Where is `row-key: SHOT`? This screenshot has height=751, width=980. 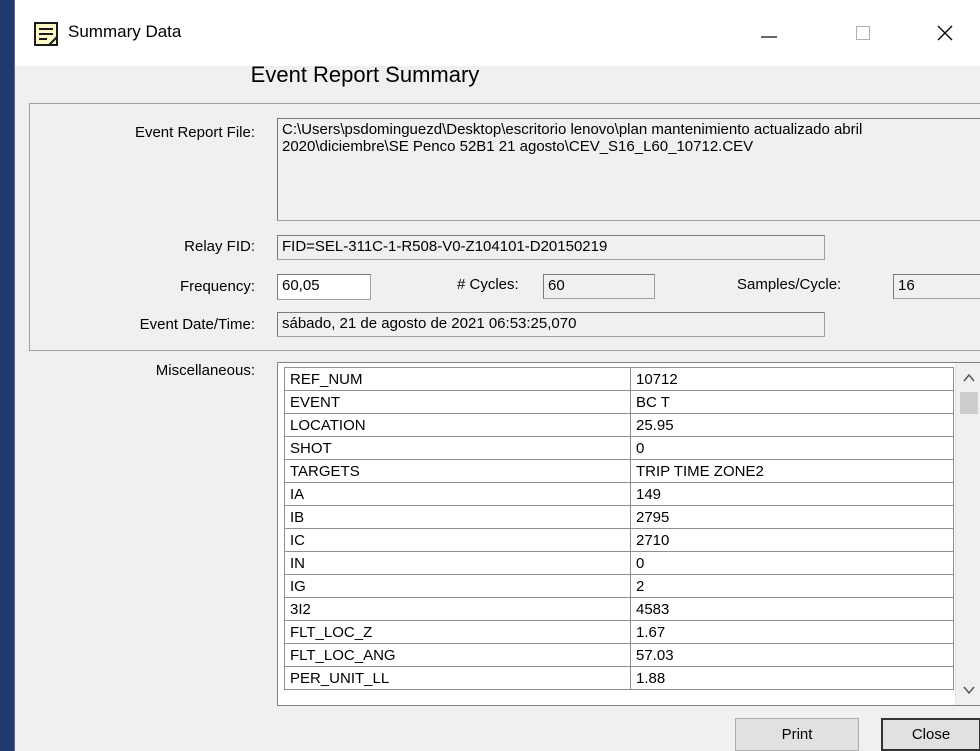 row-key: SHOT is located at coordinates (457, 448).